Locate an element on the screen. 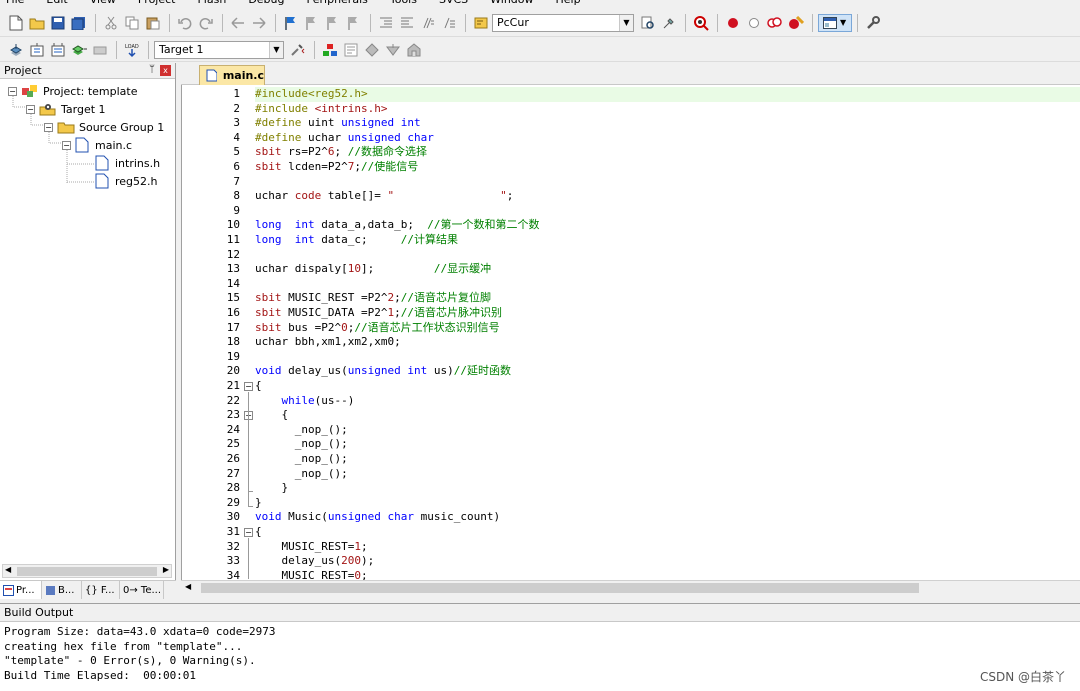 The height and width of the screenshot is (691, 1080). code-line: sbit rs=P2^6; //数据命令选择 is located at coordinates (667, 152).